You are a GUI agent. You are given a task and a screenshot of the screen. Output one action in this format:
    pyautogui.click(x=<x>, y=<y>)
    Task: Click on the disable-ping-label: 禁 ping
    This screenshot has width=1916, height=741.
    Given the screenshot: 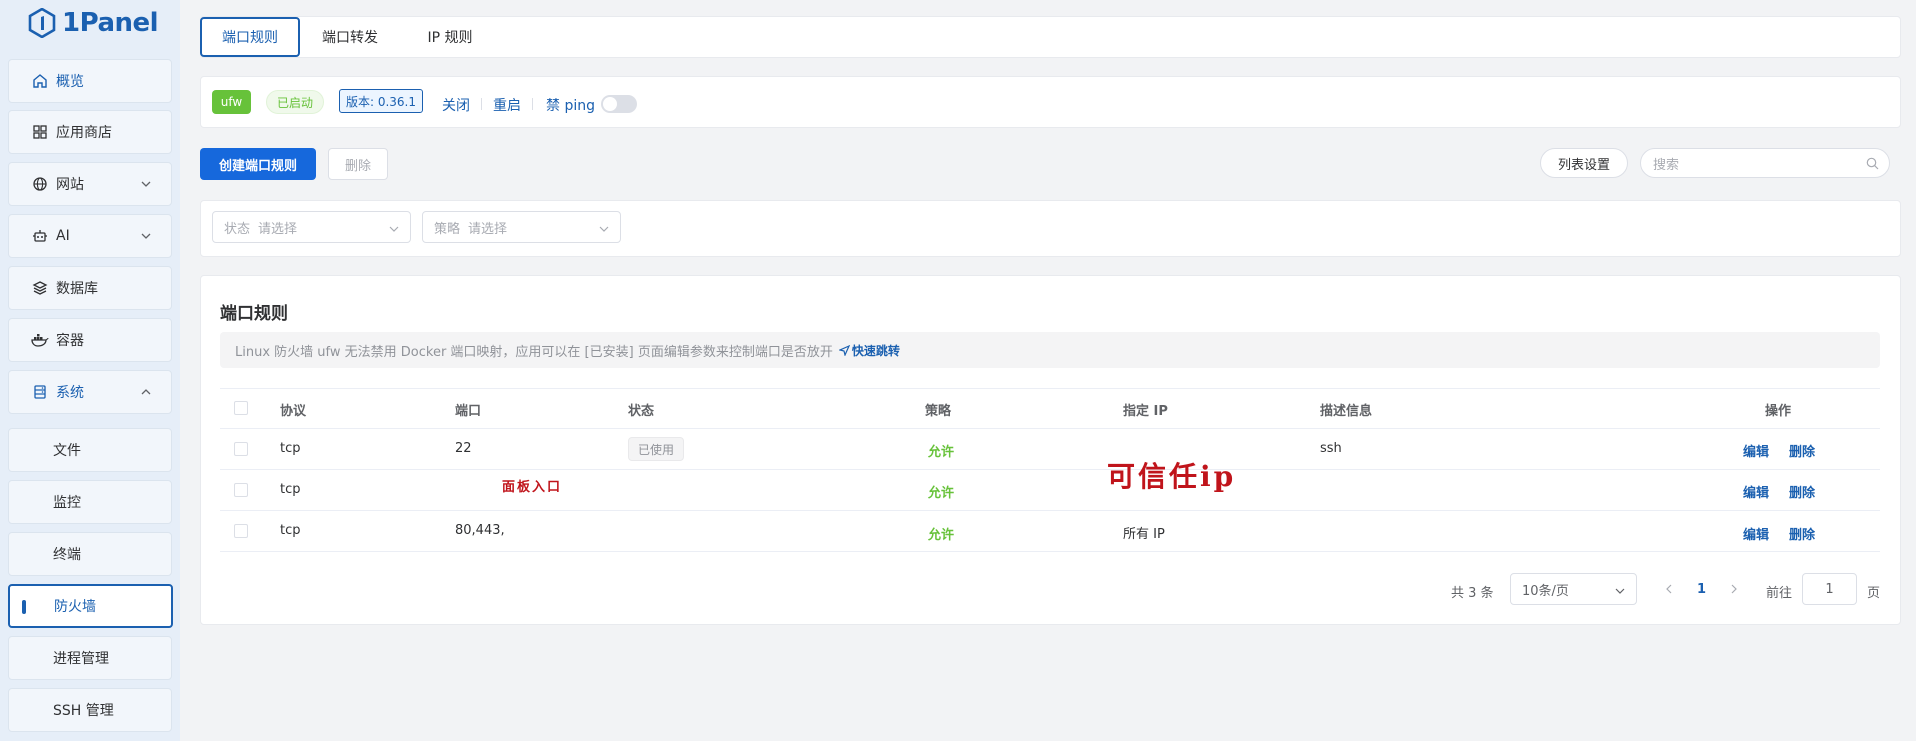 What is the action you would take?
    pyautogui.click(x=570, y=106)
    